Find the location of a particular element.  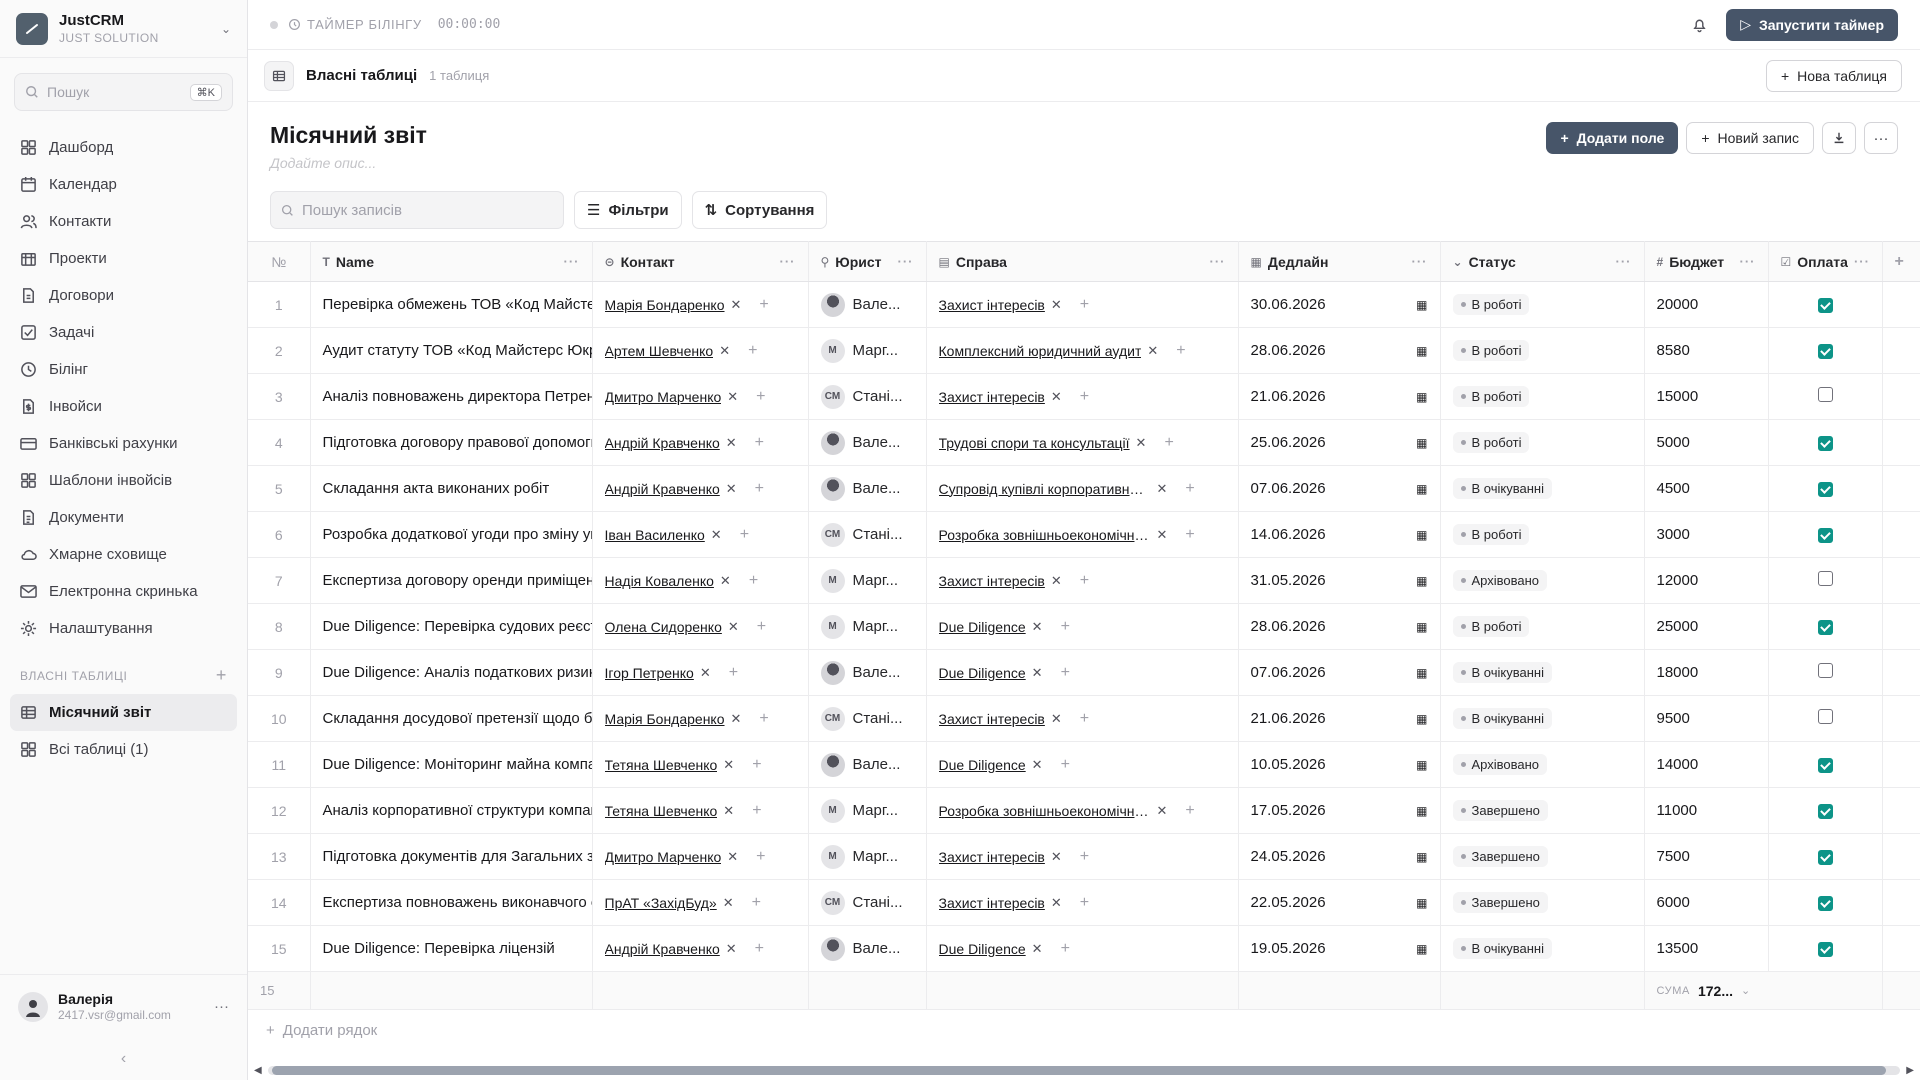

deadline-cell: 21.06.2026 ▦ is located at coordinates (1339, 718).